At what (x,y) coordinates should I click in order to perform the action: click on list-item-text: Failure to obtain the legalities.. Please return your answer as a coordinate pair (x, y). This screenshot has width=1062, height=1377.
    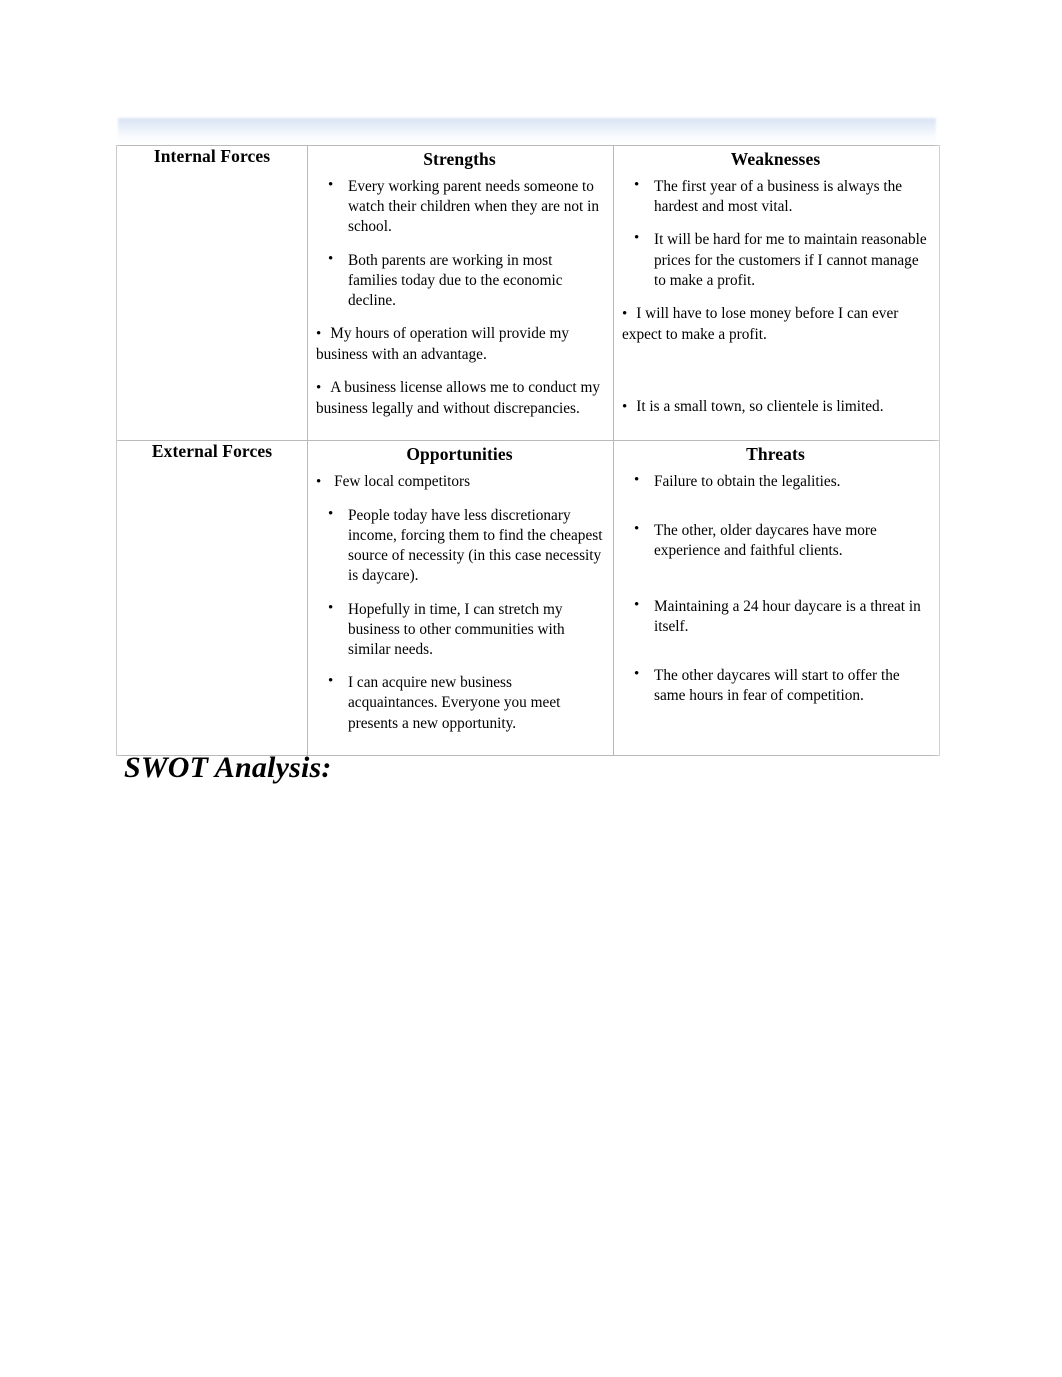
    Looking at the image, I should click on (747, 482).